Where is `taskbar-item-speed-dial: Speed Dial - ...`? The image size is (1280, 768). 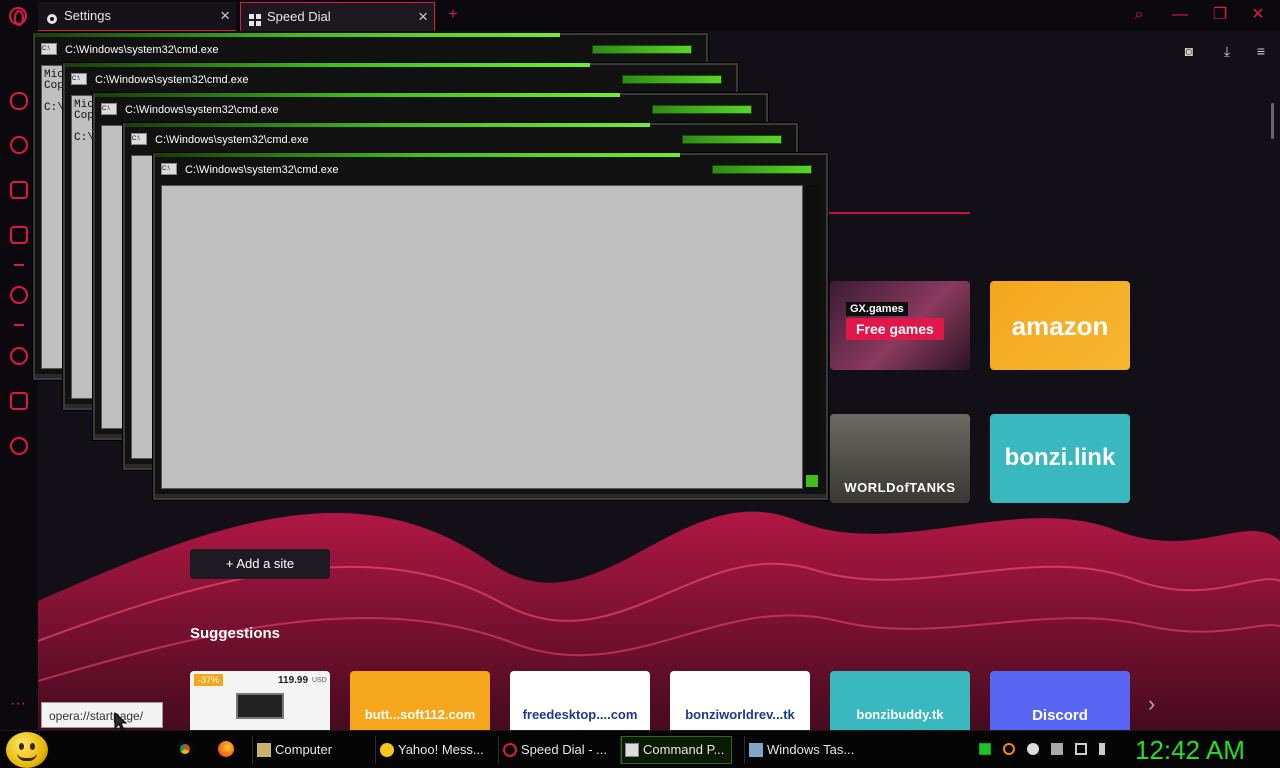 taskbar-item-speed-dial: Speed Dial - ... is located at coordinates (556, 750).